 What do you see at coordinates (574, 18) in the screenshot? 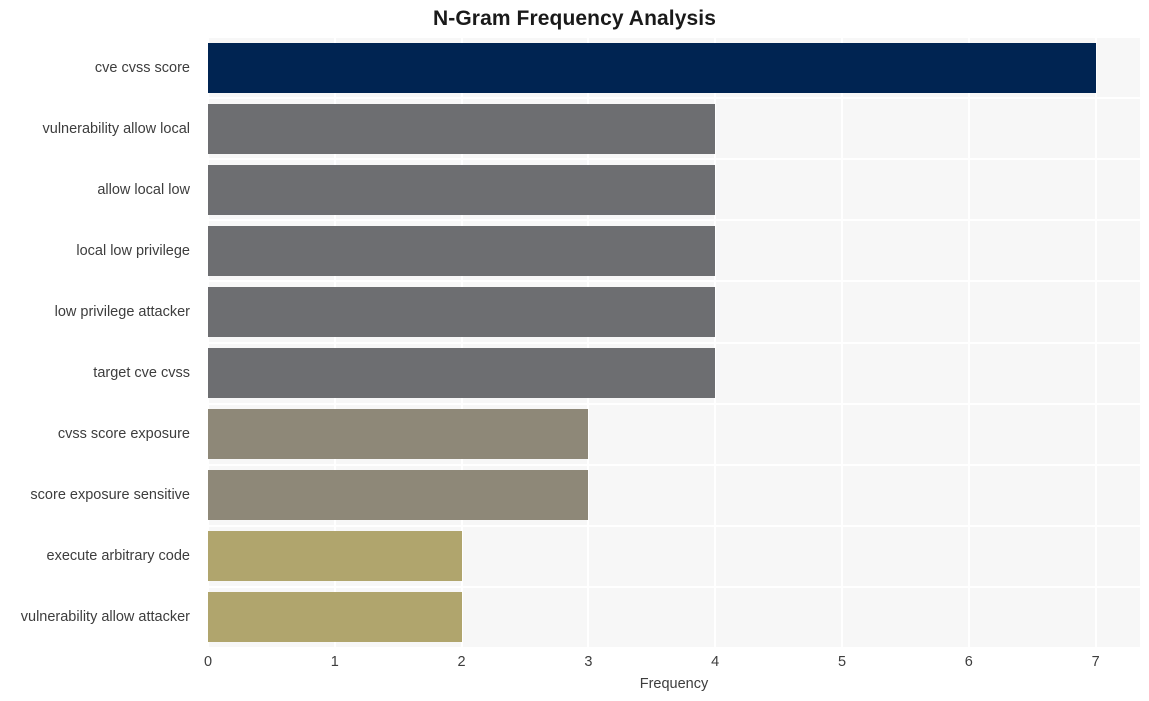
I see `chart-title: N-Gram Frequency Analysis` at bounding box center [574, 18].